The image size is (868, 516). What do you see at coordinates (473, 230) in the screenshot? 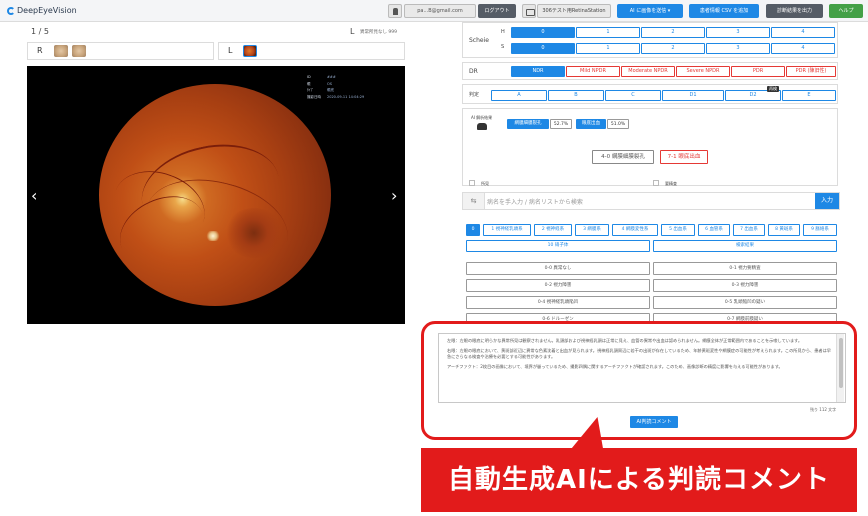
I see `tab-category-0: 0` at bounding box center [473, 230].